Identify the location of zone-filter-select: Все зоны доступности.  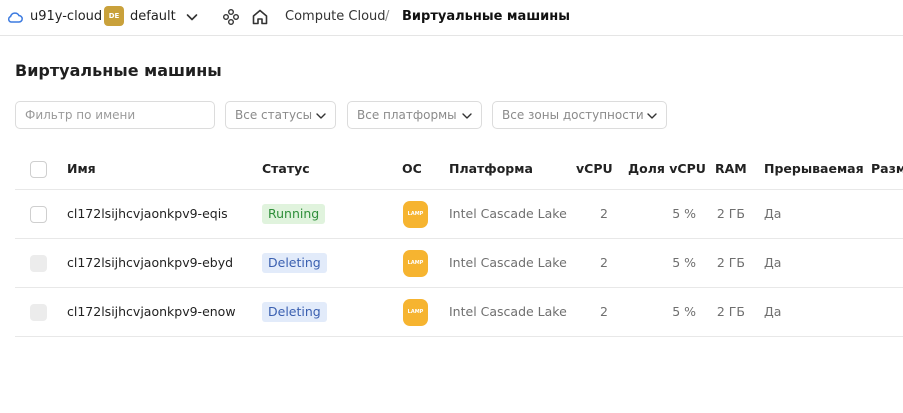
(579, 115).